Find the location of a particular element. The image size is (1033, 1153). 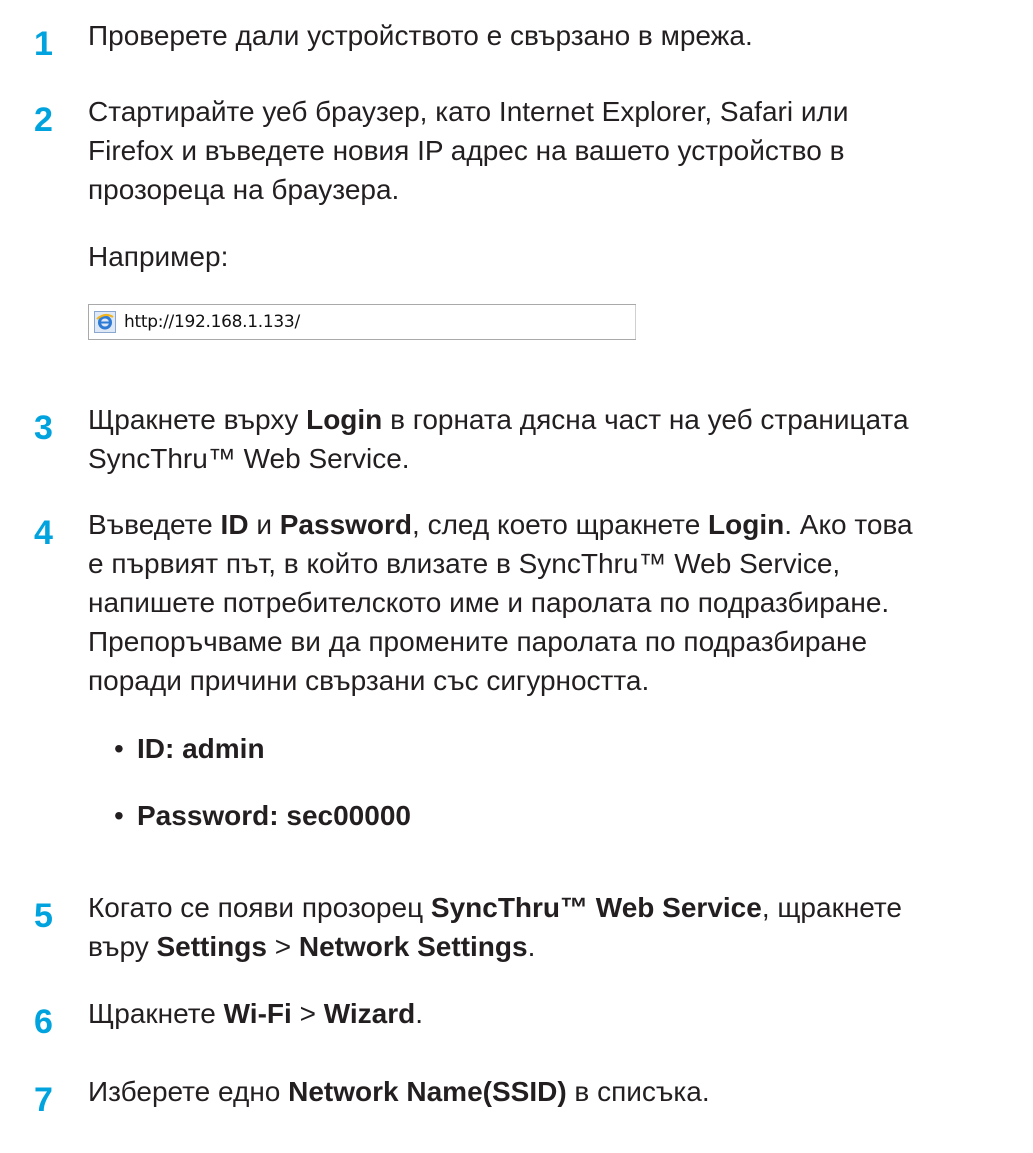

step-number-7: 7 is located at coordinates (43, 1100).